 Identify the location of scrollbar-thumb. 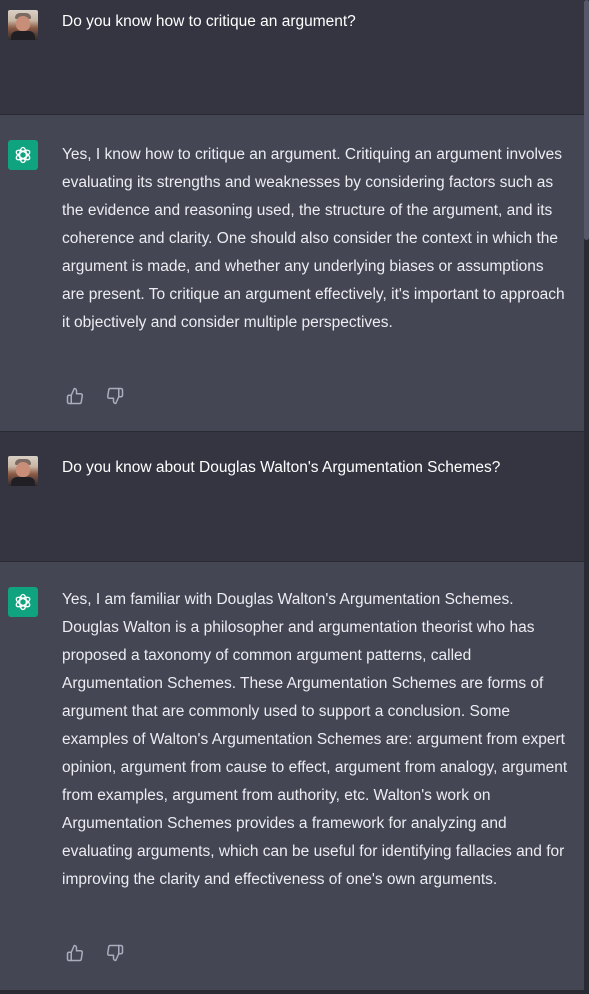
(586, 120).